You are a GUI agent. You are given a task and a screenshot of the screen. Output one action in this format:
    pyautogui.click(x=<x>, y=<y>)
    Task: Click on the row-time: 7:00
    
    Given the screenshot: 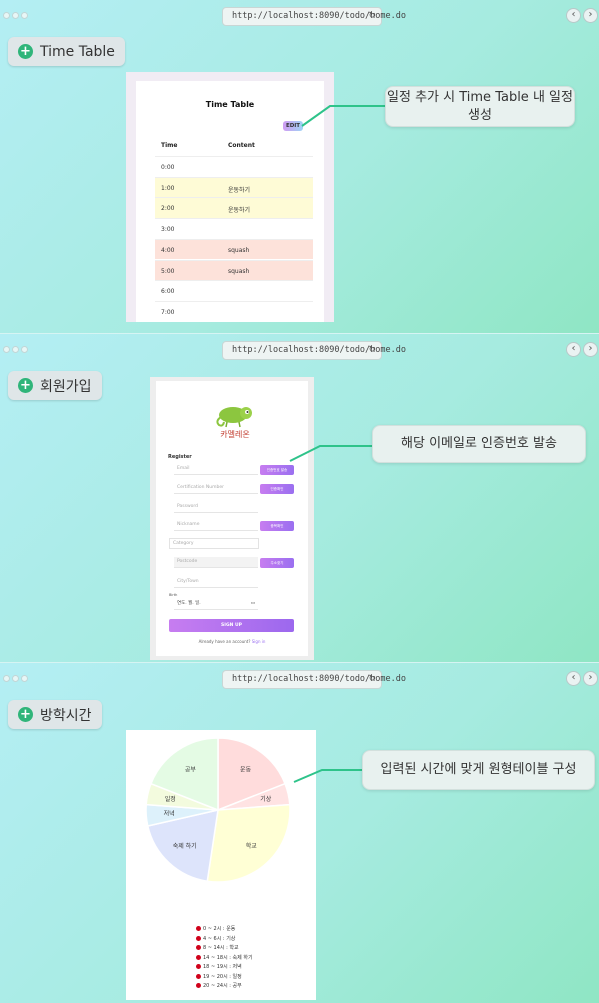 What is the action you would take?
    pyautogui.click(x=168, y=312)
    